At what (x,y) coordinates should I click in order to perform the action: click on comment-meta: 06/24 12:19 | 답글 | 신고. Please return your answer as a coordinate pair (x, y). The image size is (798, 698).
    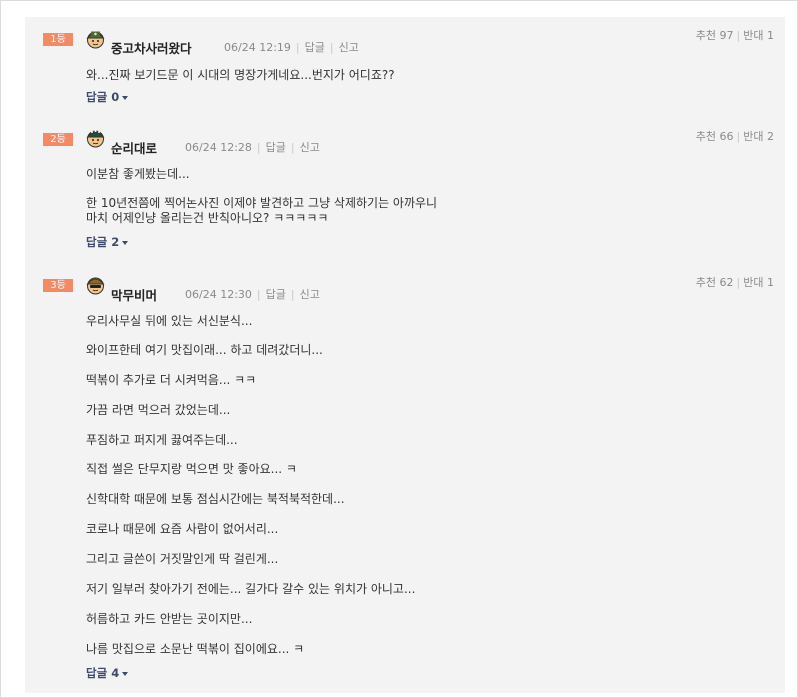
    Looking at the image, I should click on (291, 47).